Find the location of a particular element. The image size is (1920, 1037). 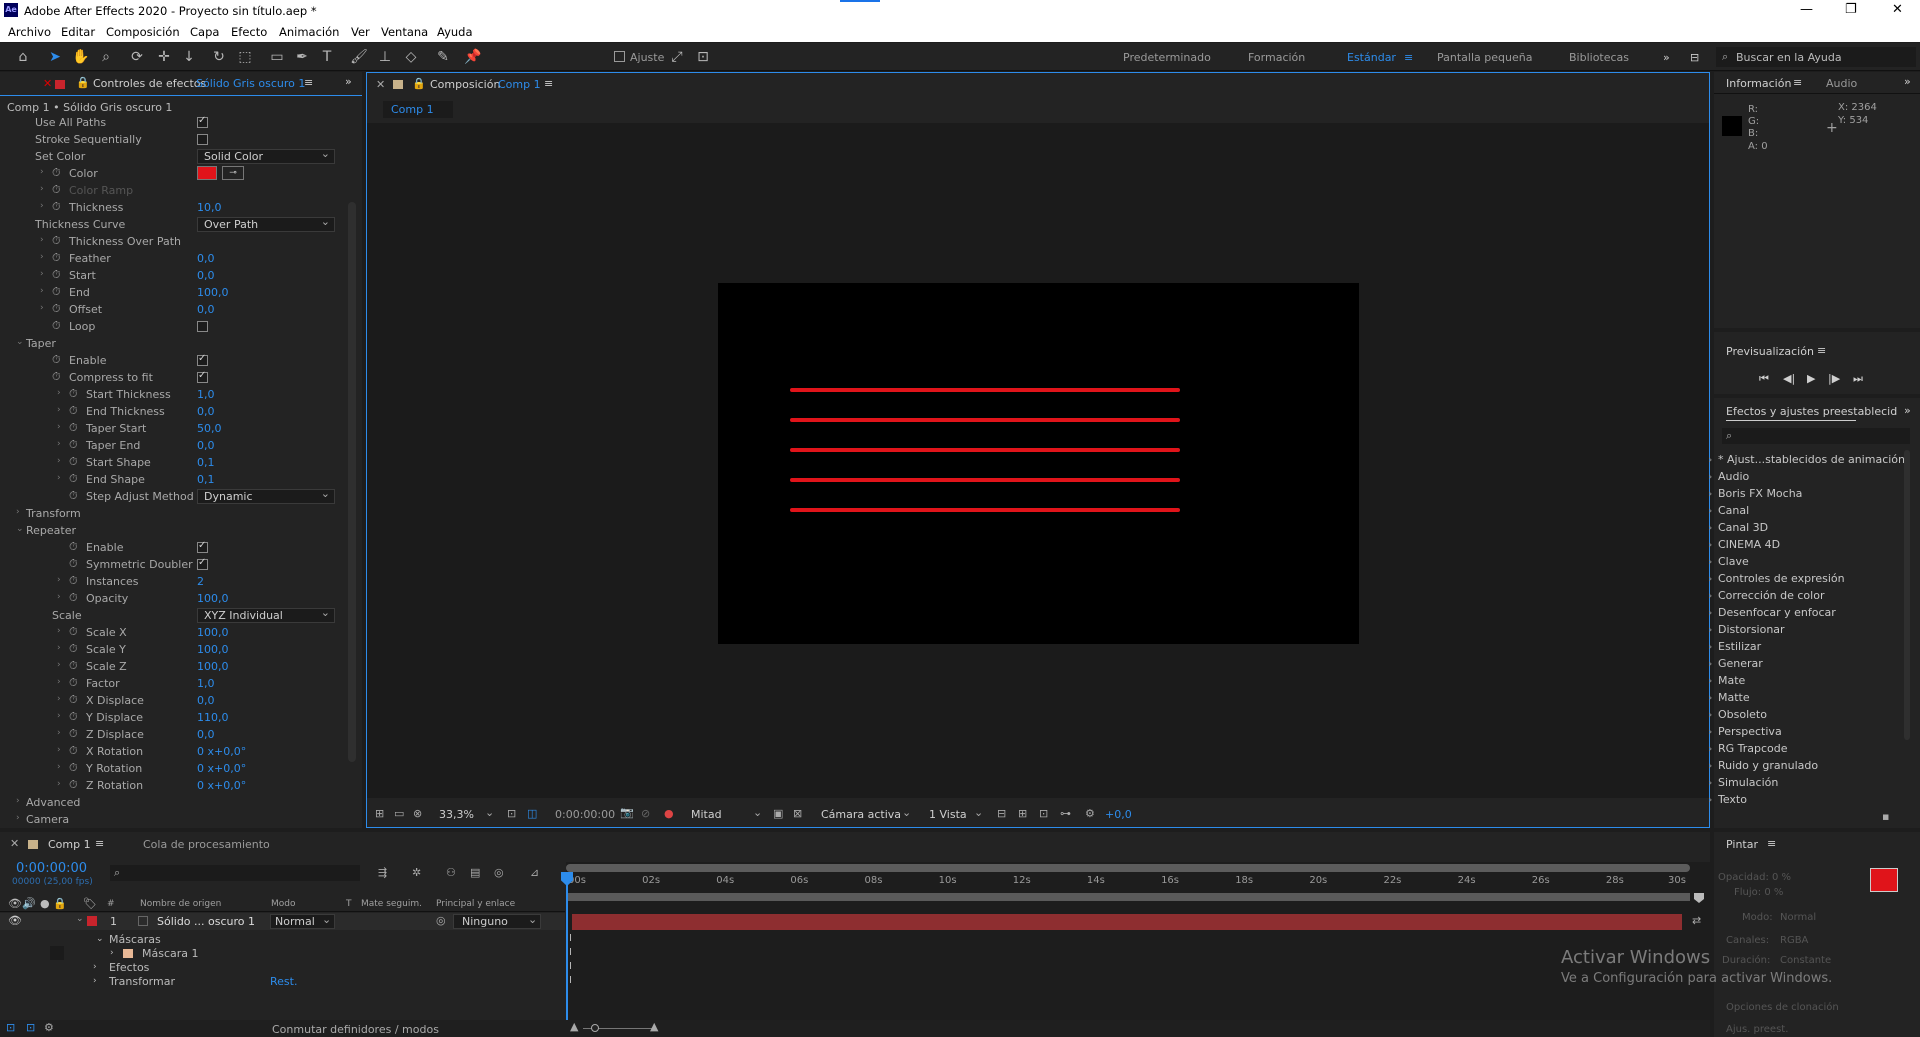

effect-category-item: Generar is located at coordinates (1735, 663).